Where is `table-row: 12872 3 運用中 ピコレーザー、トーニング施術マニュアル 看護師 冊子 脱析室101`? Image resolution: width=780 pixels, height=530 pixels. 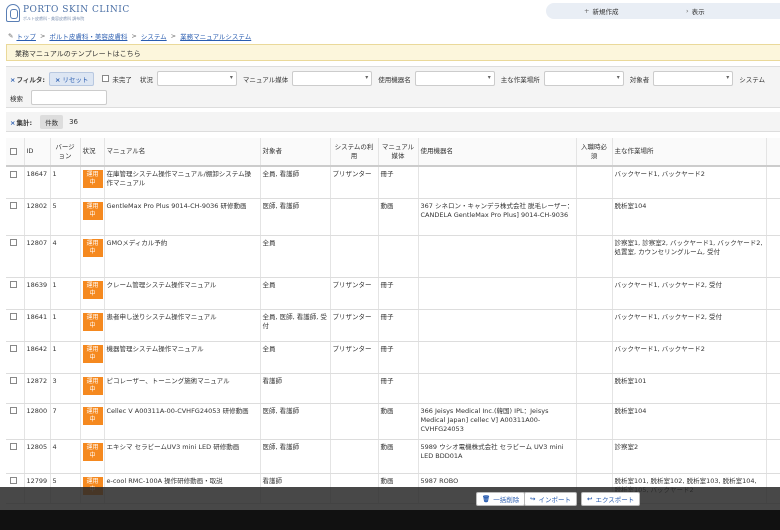 table-row: 12872 3 運用中 ピコレーザー、トーニング施術マニュアル 看護師 冊子 脱析室101 is located at coordinates (393, 388).